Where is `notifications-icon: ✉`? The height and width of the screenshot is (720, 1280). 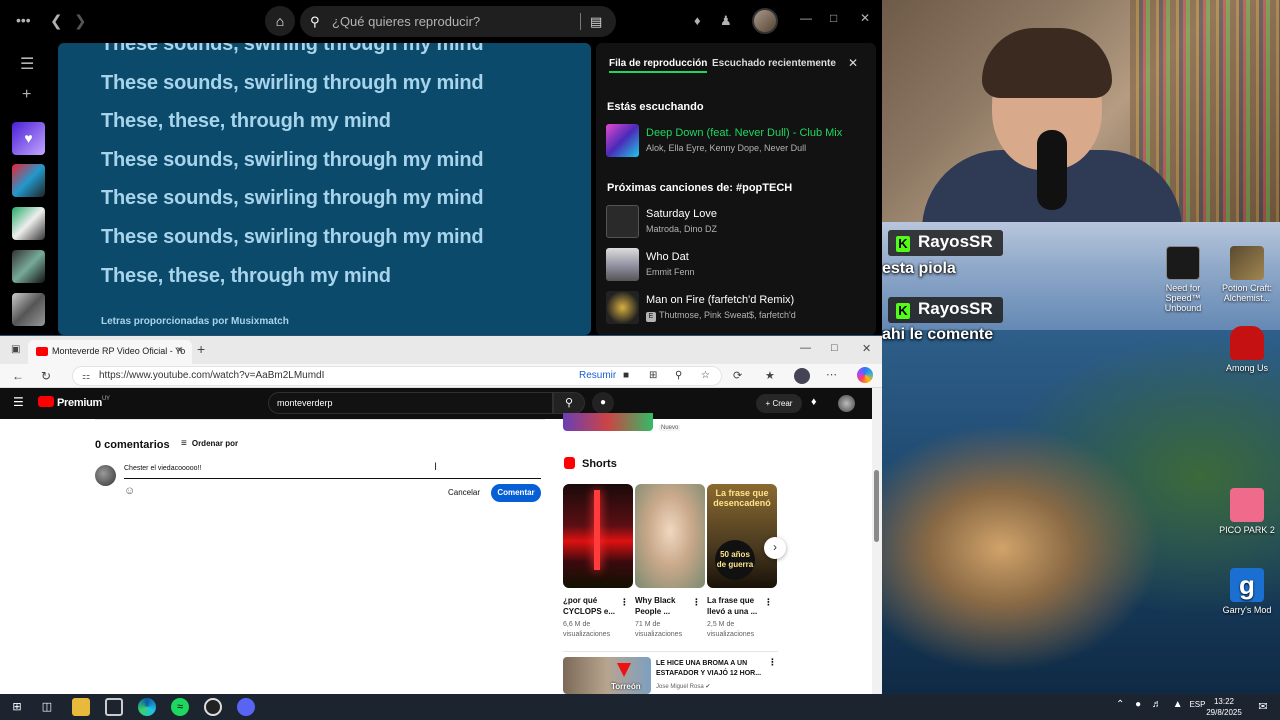
notifications-icon: ✉ is located at coordinates (1263, 707).